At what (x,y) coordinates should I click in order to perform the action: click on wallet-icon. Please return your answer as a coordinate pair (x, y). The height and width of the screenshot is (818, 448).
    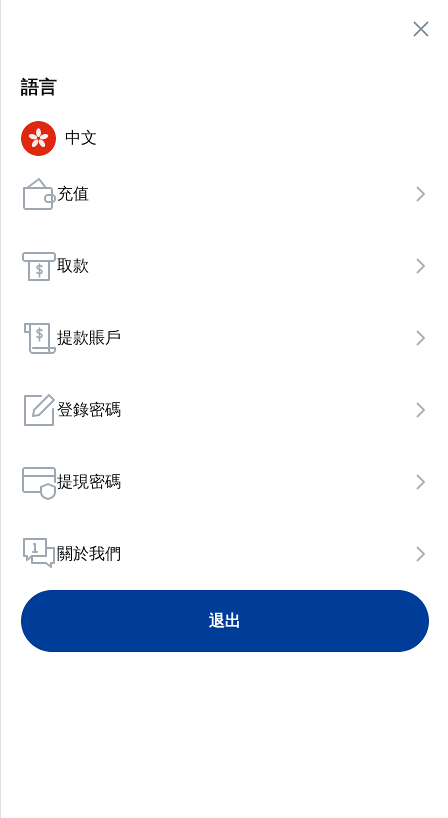
    Looking at the image, I should click on (39, 194).